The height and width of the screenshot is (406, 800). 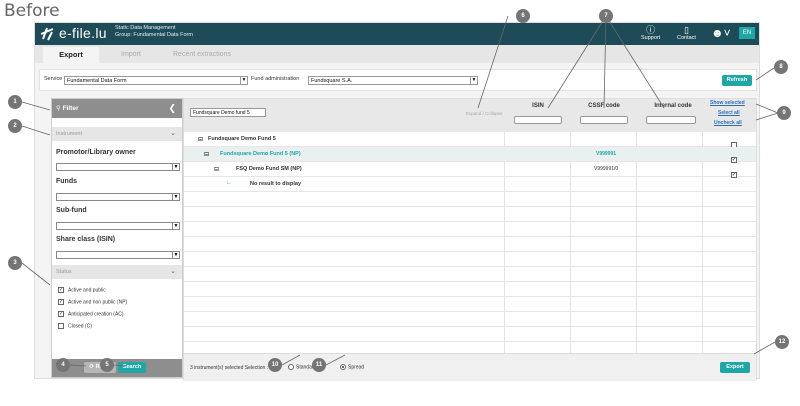 What do you see at coordinates (470, 170) in the screenshot?
I see `table-row: ⊟ FSQ Demo Fund SM (NP) V999991/0 ✓` at bounding box center [470, 170].